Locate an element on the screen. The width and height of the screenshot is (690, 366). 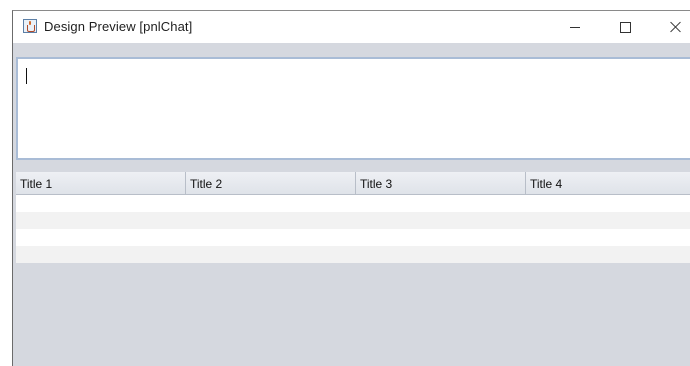
column-header-title-3: Title 3 is located at coordinates (441, 183).